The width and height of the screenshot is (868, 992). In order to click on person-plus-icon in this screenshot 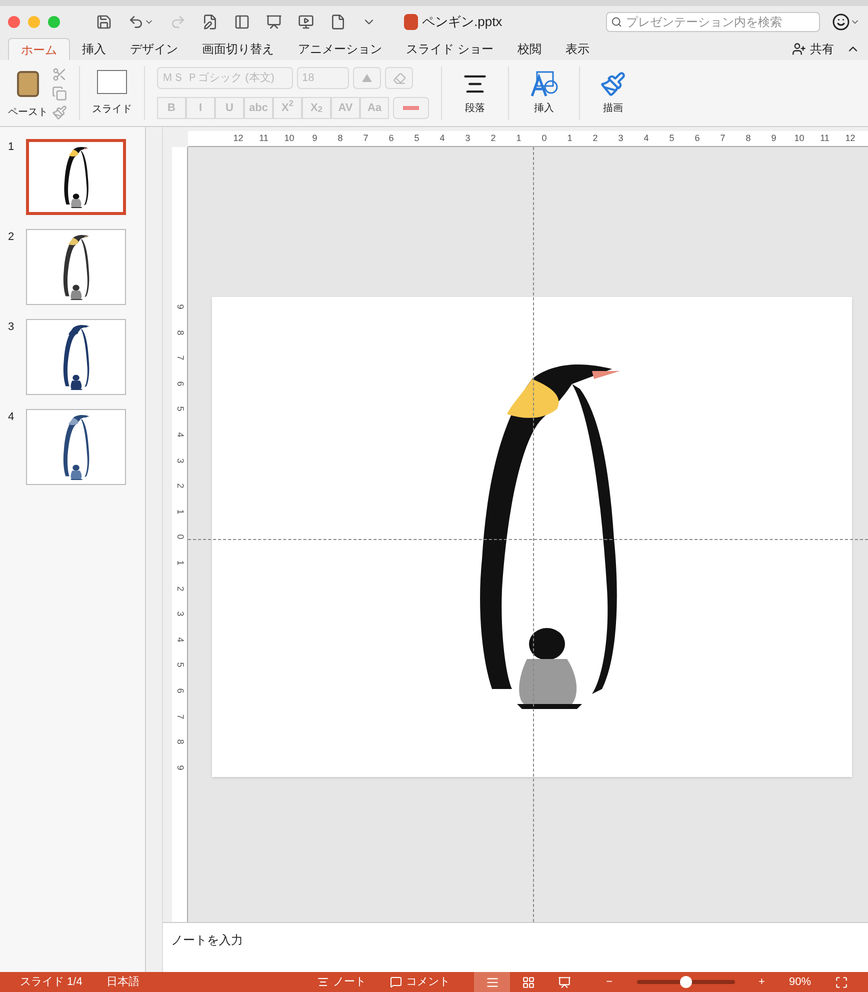, I will do `click(799, 49)`.